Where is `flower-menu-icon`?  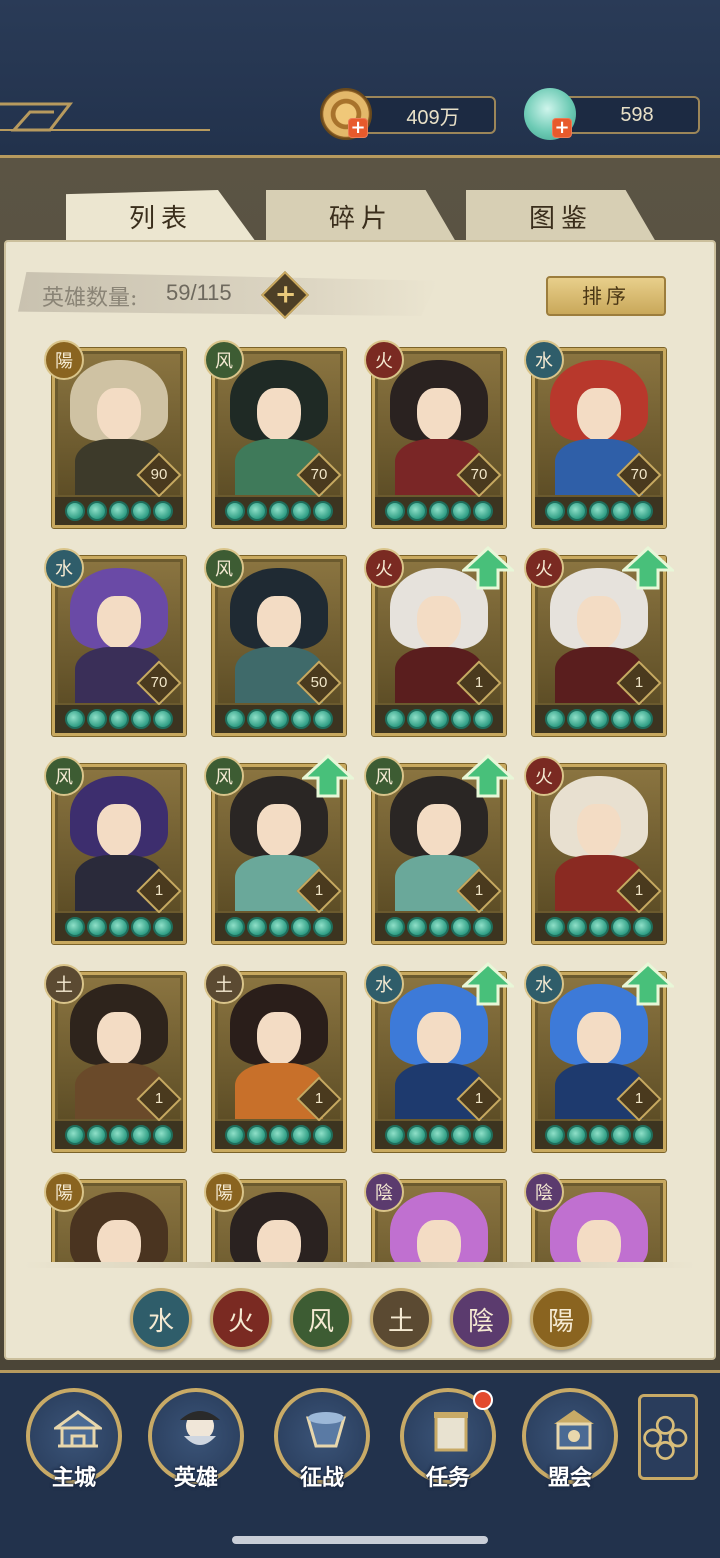
flower-menu-icon is located at coordinates (665, 1437).